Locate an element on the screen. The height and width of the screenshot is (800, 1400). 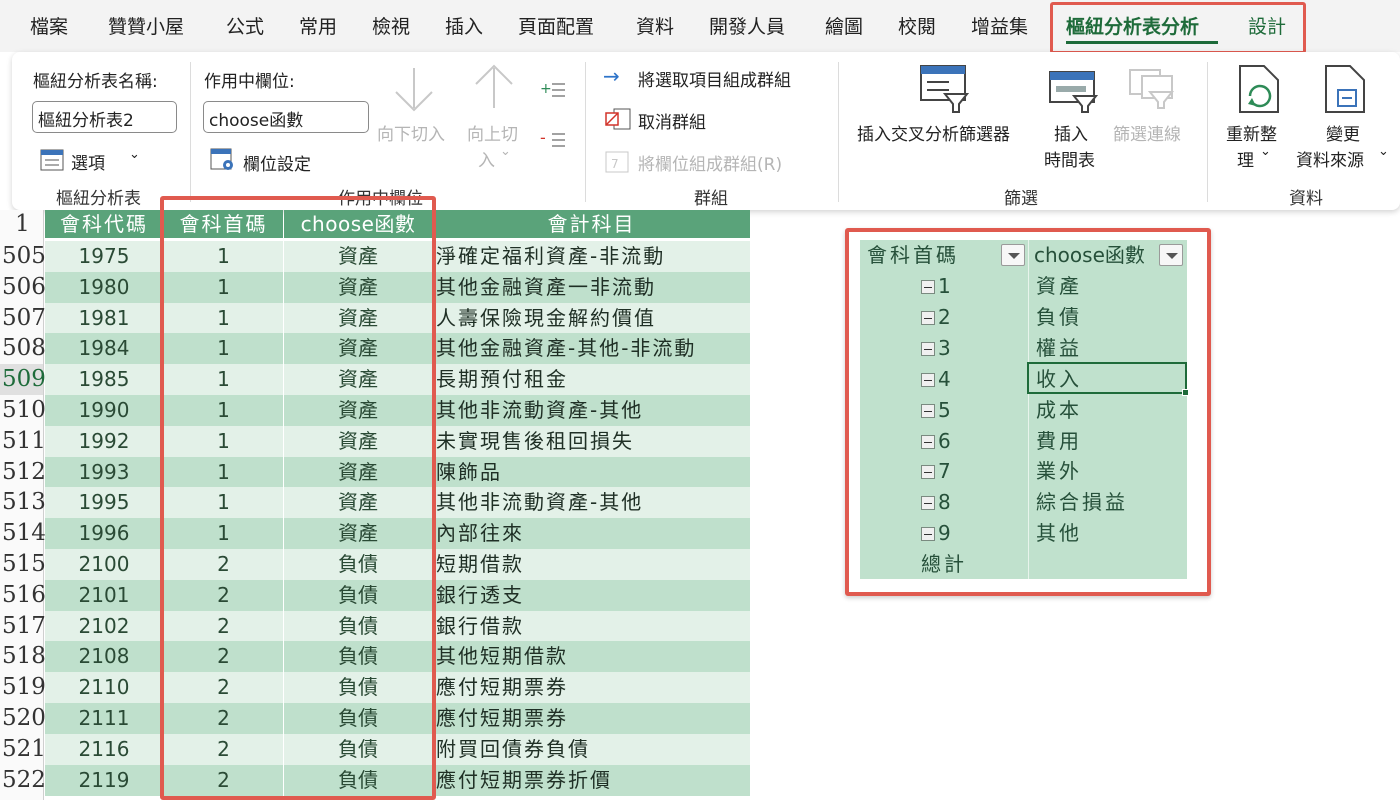
pivot-filter-dropdown-icon is located at coordinates (1171, 255).